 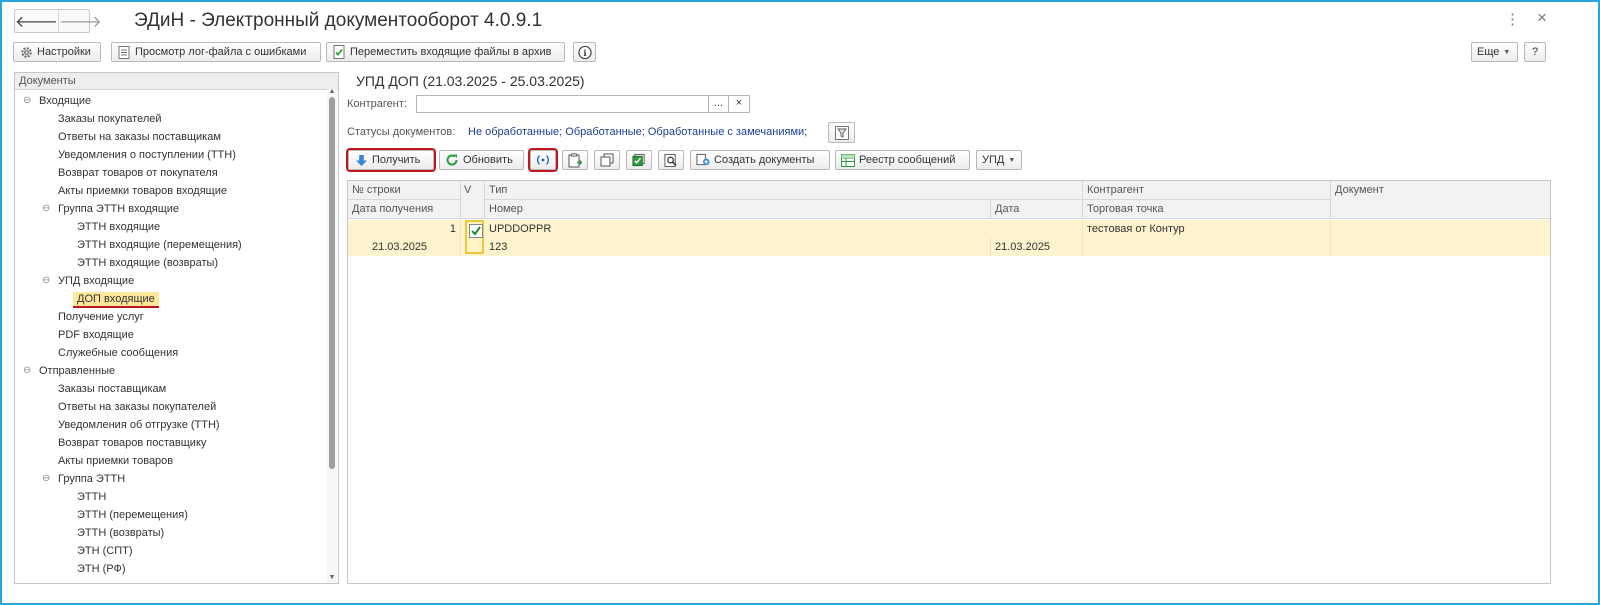 I want to click on tree-item-acceptance-acts: Акты приемки товаров, so click(x=115, y=461).